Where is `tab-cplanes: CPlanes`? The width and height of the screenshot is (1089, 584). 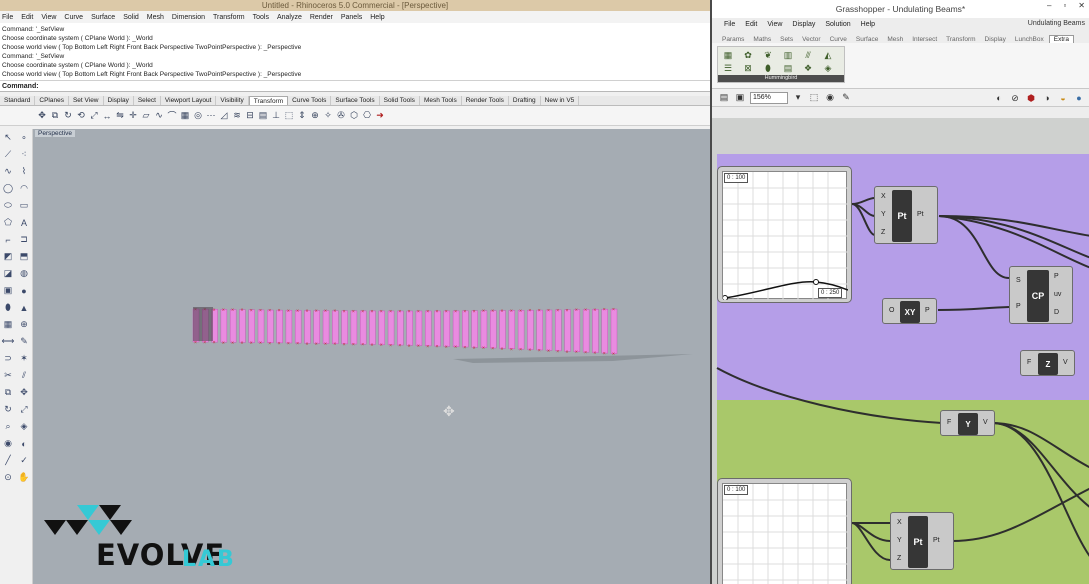 tab-cplanes: CPlanes is located at coordinates (52, 100).